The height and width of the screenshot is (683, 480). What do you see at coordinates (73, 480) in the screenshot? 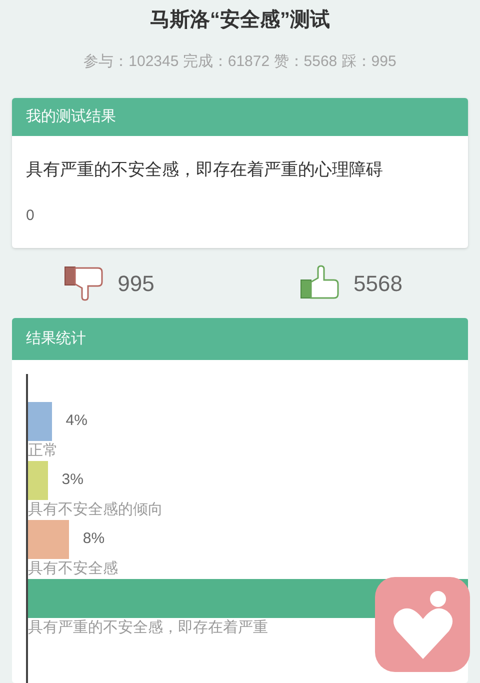
I see `bar-percentage: 3%` at bounding box center [73, 480].